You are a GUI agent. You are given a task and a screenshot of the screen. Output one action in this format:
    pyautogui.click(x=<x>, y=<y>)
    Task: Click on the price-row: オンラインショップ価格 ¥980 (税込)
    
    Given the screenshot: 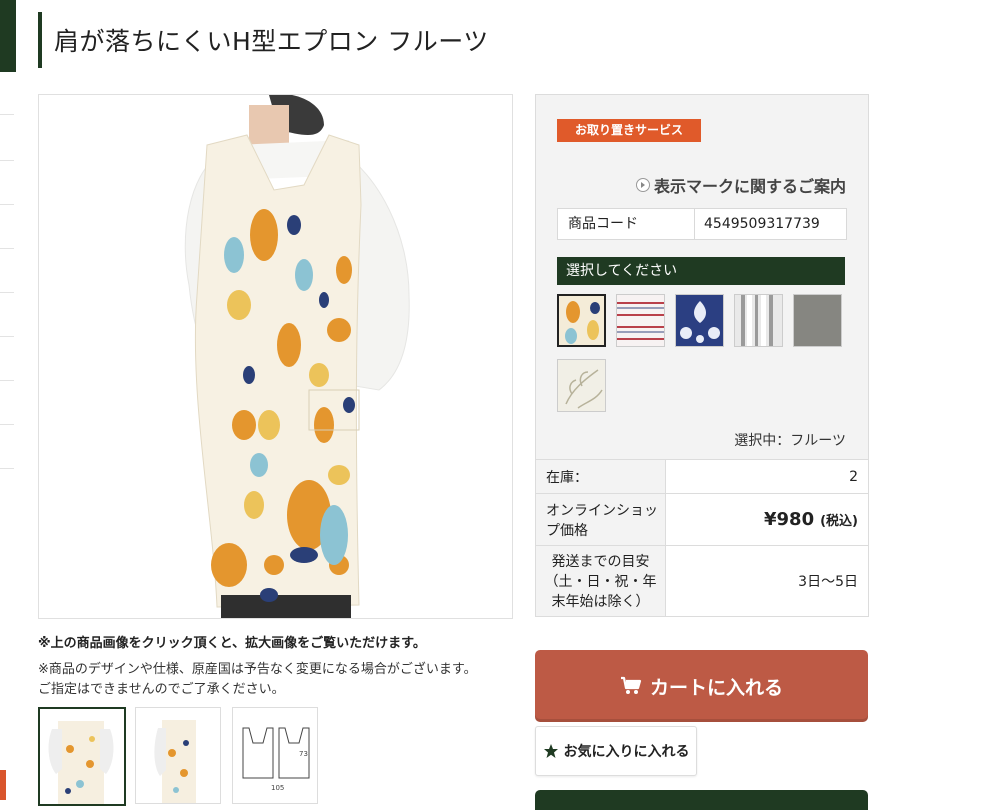 What is the action you would take?
    pyautogui.click(x=702, y=519)
    